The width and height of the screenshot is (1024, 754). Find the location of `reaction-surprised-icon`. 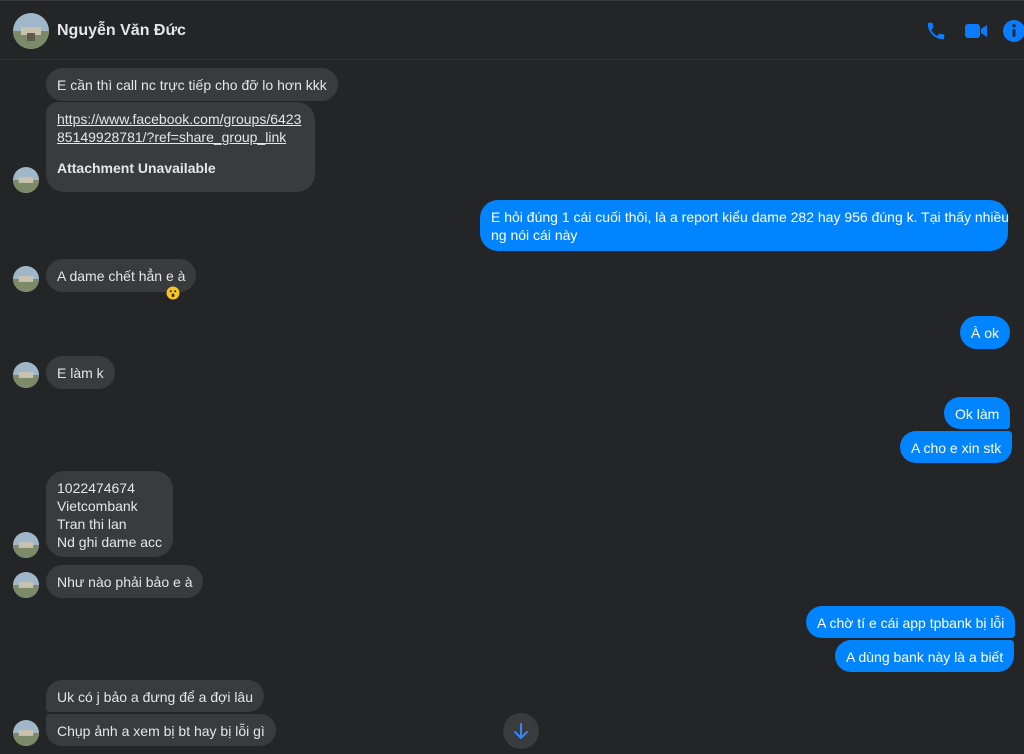

reaction-surprised-icon is located at coordinates (173, 293).